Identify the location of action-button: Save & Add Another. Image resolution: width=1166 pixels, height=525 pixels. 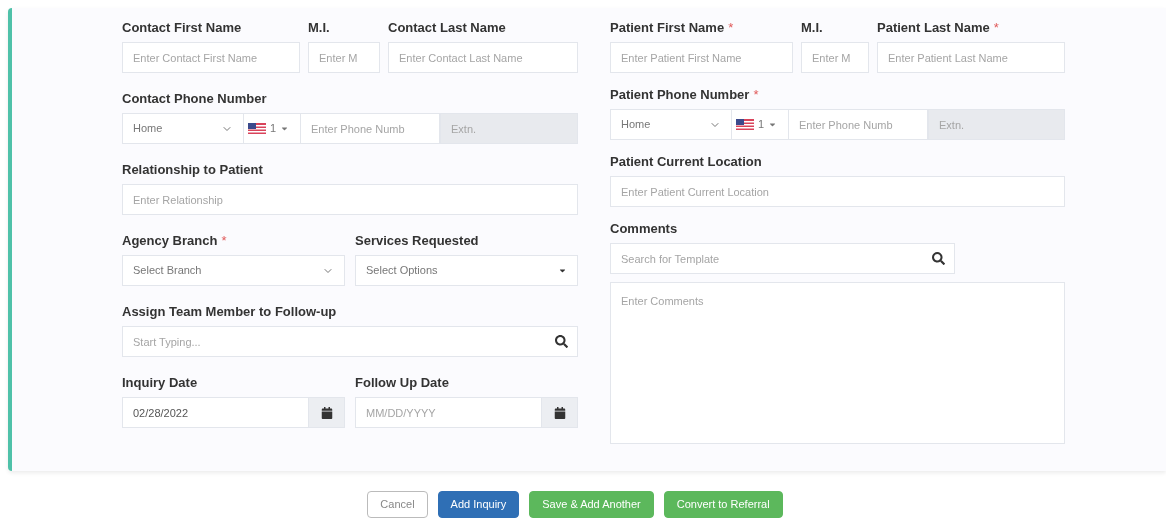
(591, 504).